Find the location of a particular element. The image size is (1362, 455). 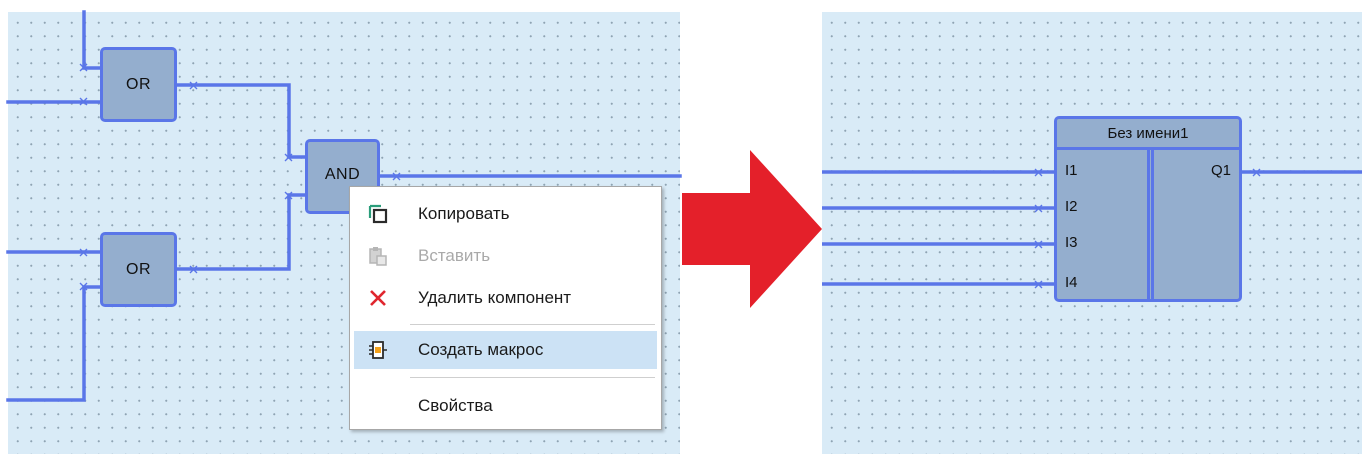

macro-input-pin: I2 is located at coordinates (1071, 206).